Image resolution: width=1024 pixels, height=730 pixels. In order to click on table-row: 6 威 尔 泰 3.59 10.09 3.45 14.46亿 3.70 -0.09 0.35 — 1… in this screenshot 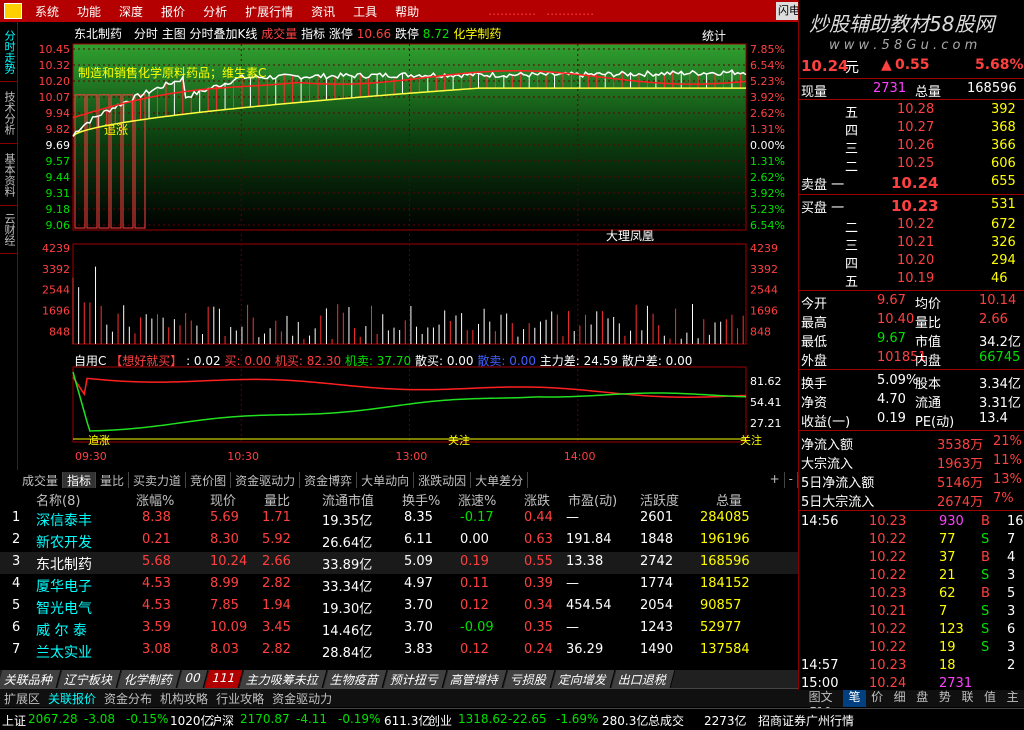, I will do `click(399, 629)`.